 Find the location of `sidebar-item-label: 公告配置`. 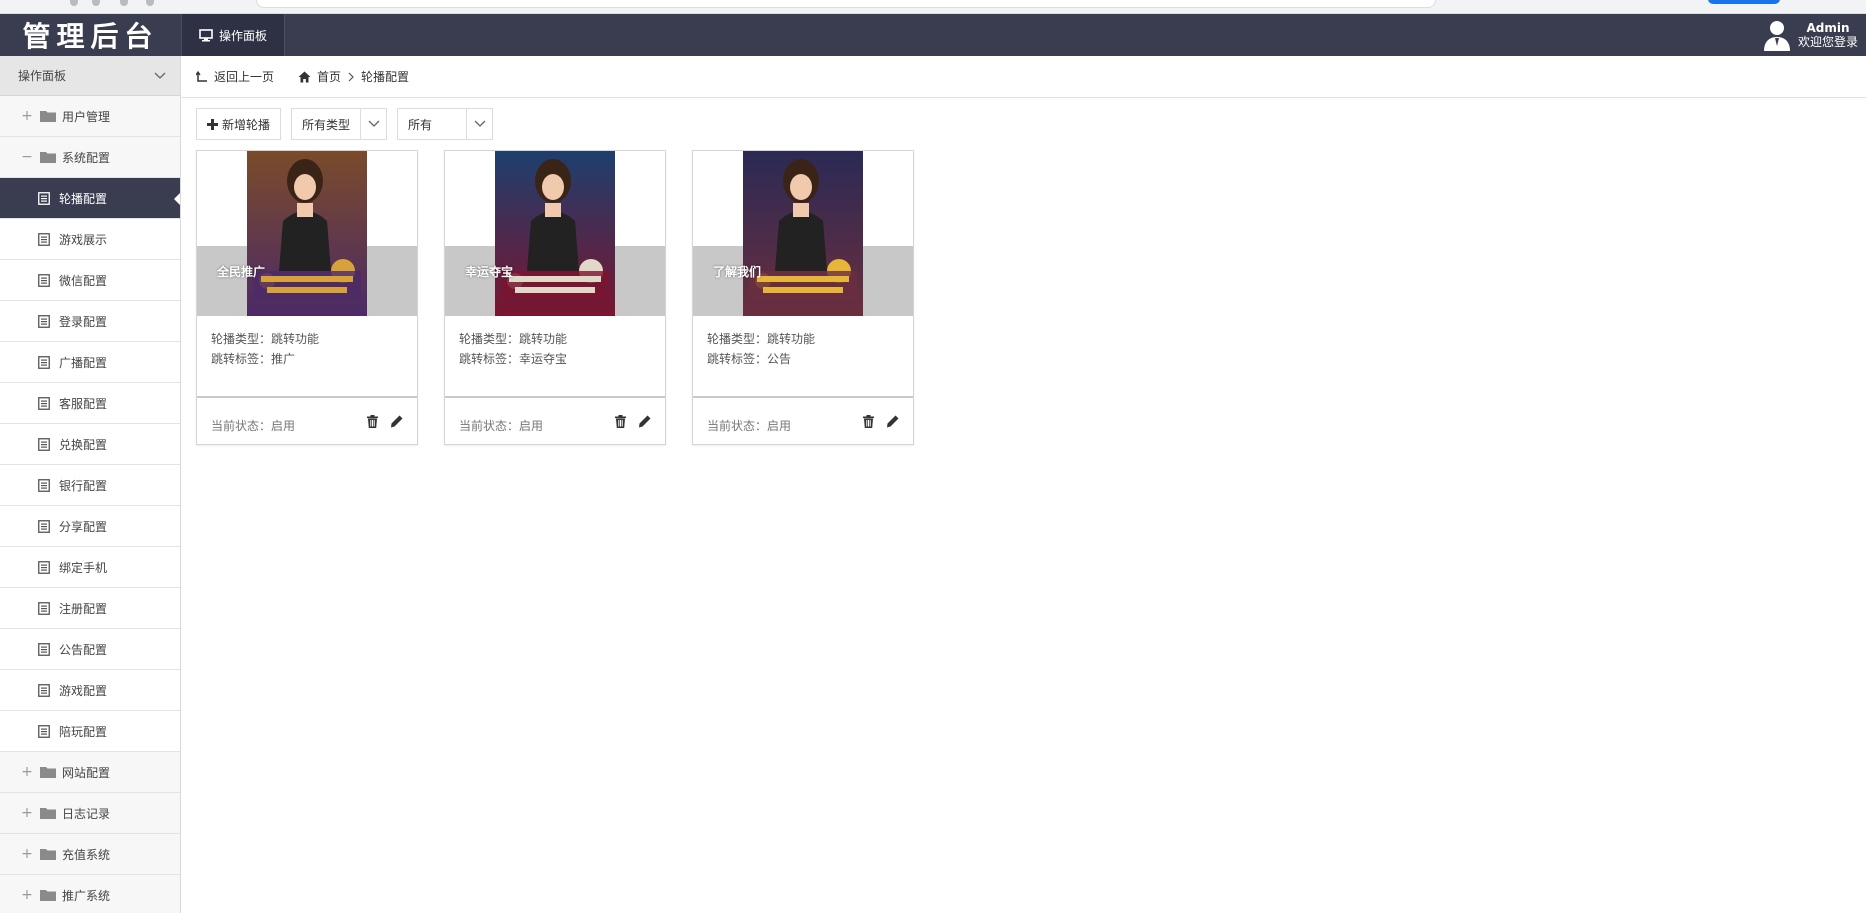

sidebar-item-label: 公告配置 is located at coordinates (83, 649).